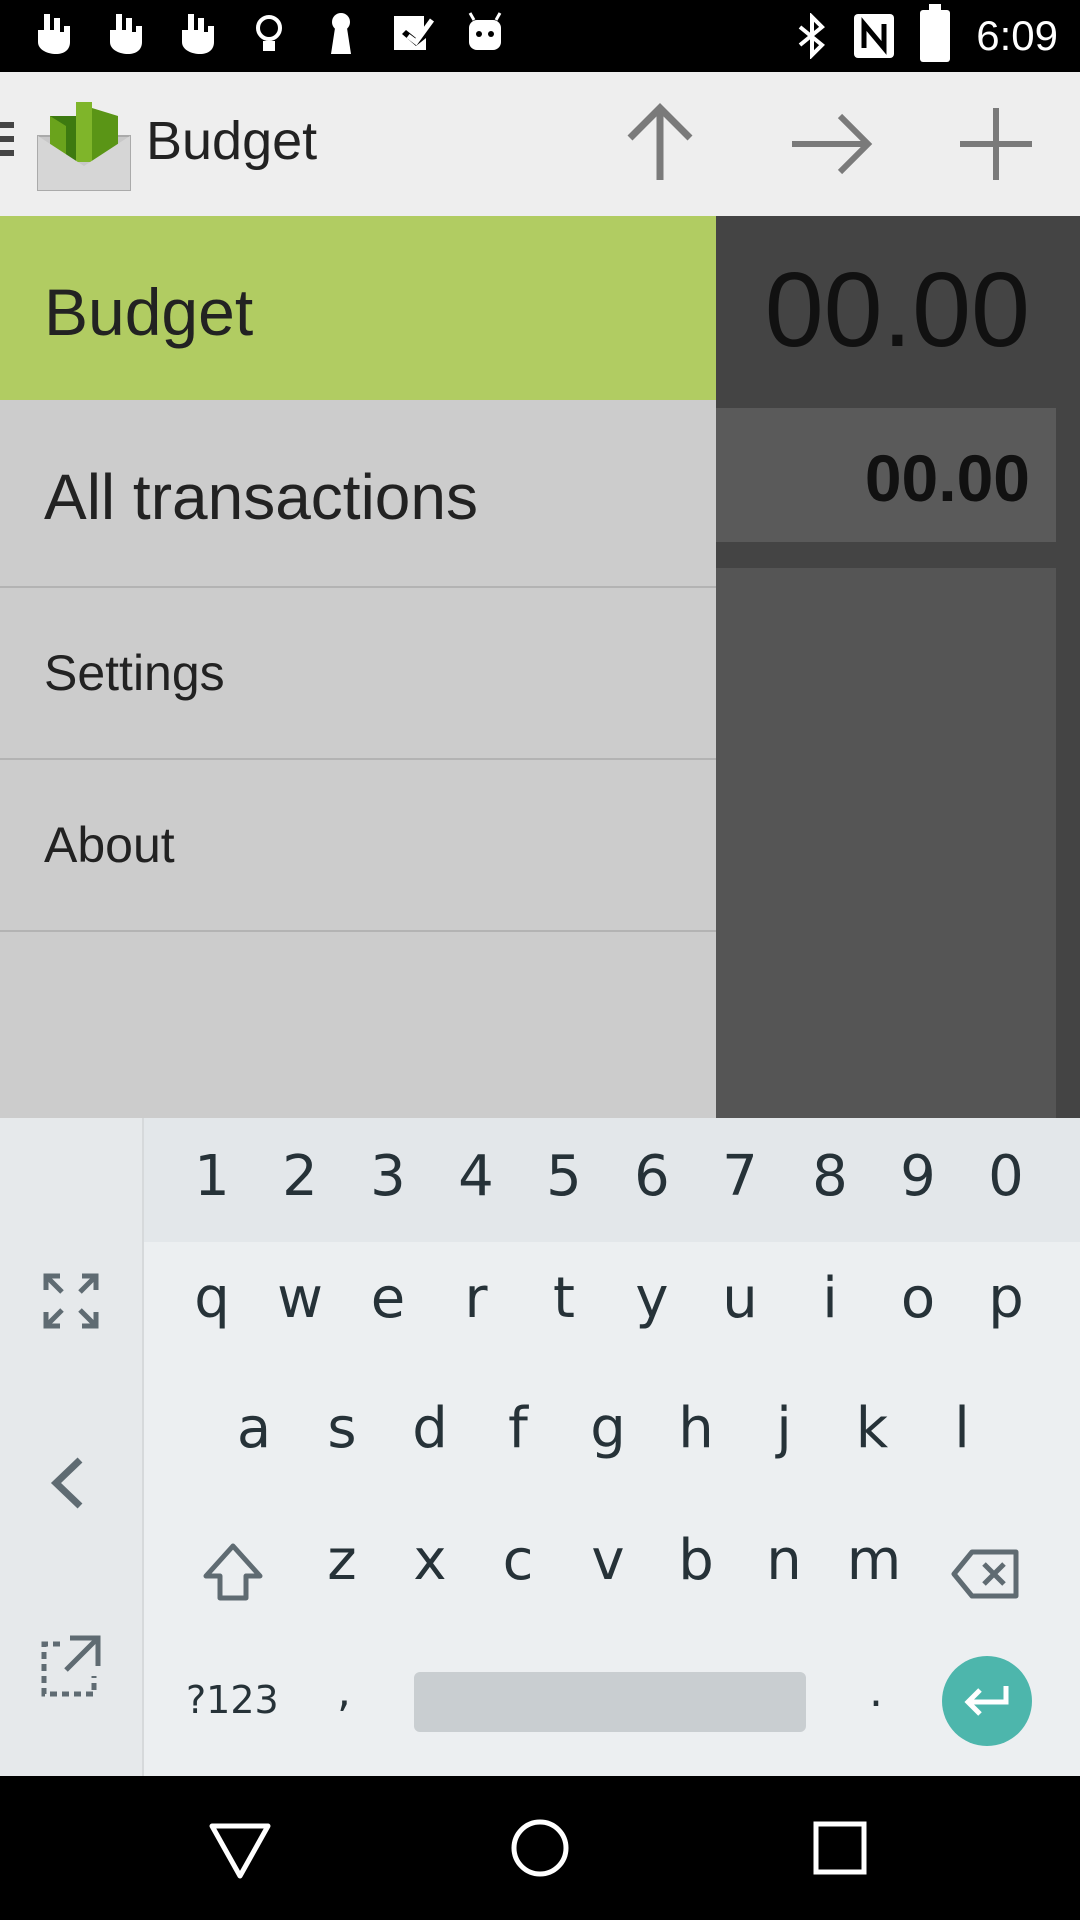 This screenshot has width=1080, height=1920. Describe the element at coordinates (485, 33) in the screenshot. I see `android-icon` at that location.